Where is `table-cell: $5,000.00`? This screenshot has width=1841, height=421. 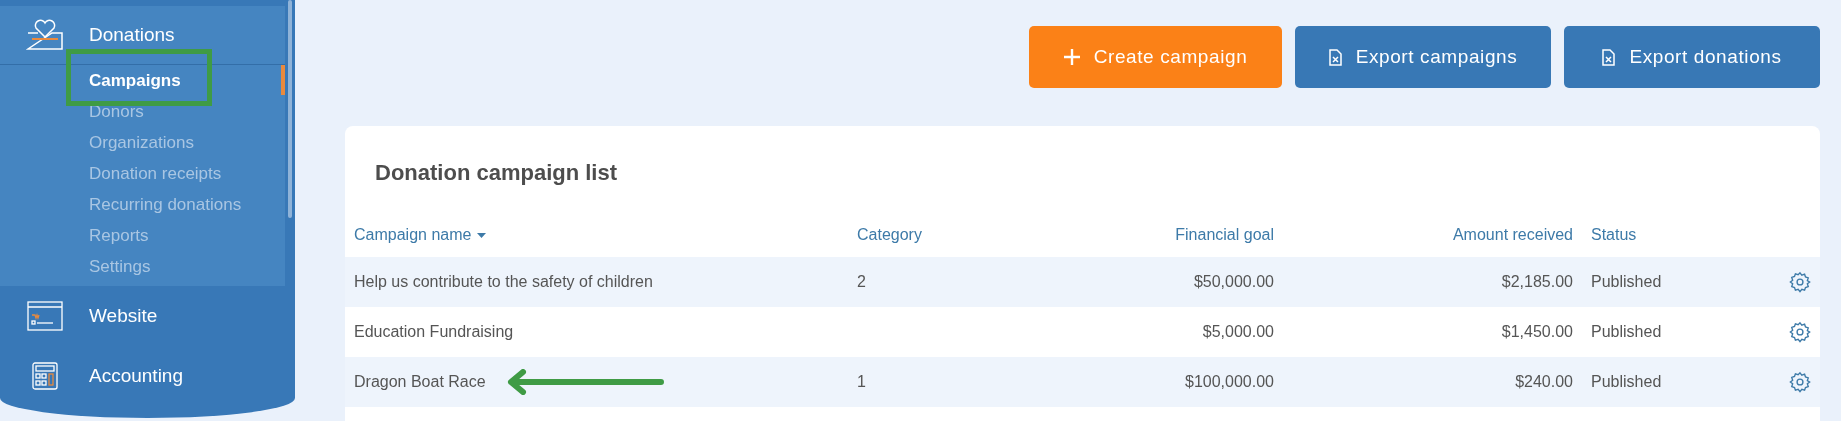
table-cell: $5,000.00 is located at coordinates (1238, 332).